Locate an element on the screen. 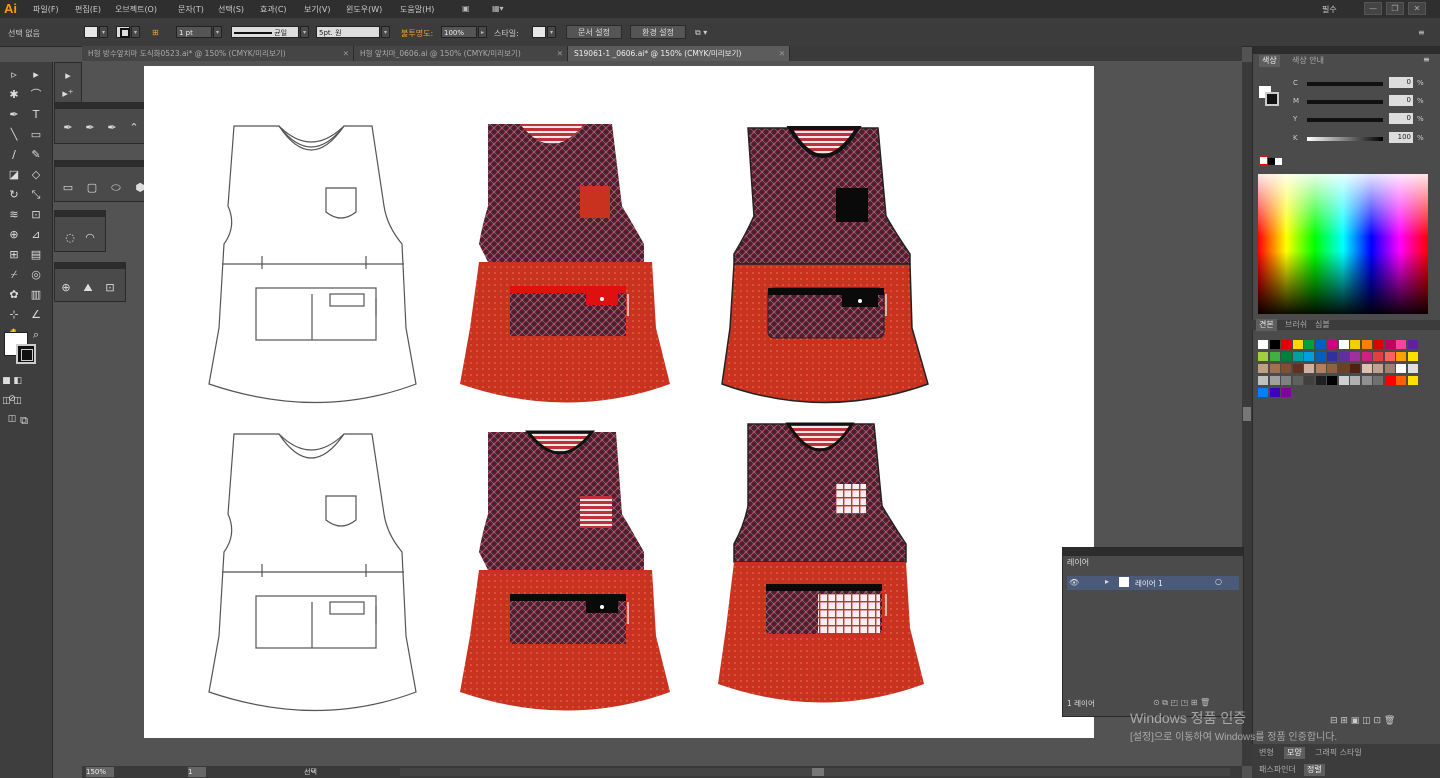  rounded-rect-icon: ▢ is located at coordinates (92, 188).